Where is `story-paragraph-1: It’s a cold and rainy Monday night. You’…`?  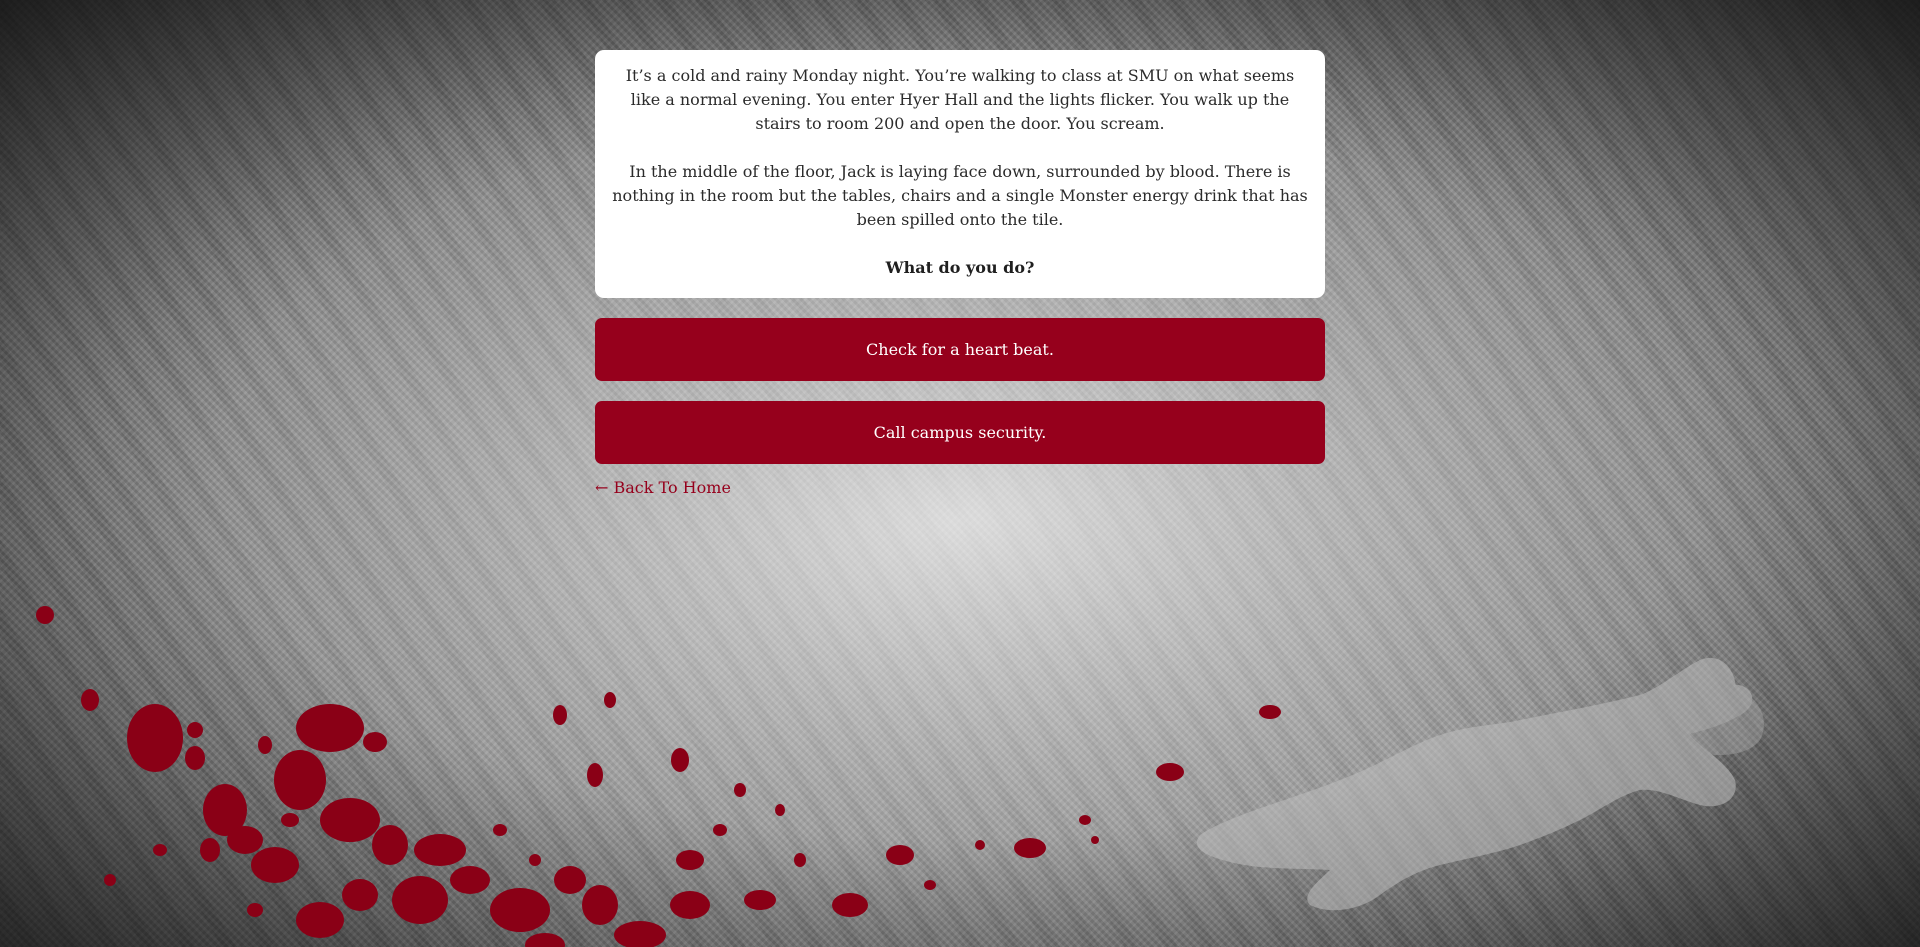 story-paragraph-1: It’s a cold and rainy Monday night. You’… is located at coordinates (960, 99).